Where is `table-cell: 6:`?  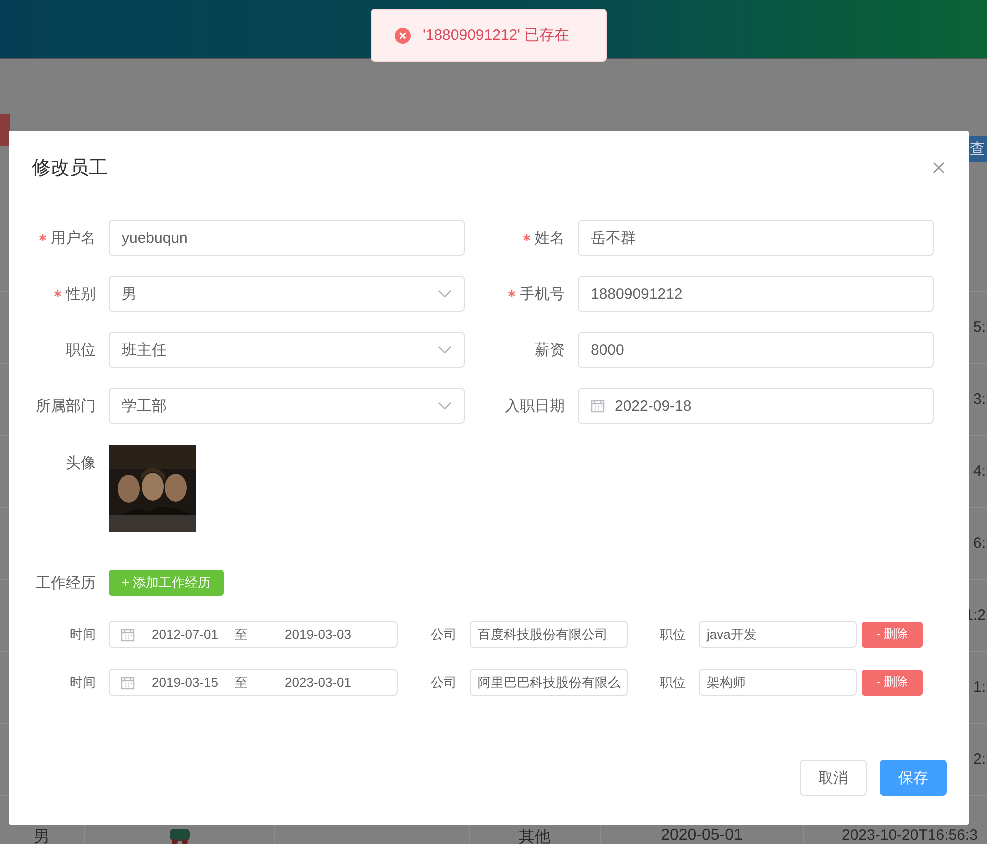 table-cell: 6: is located at coordinates (980, 543).